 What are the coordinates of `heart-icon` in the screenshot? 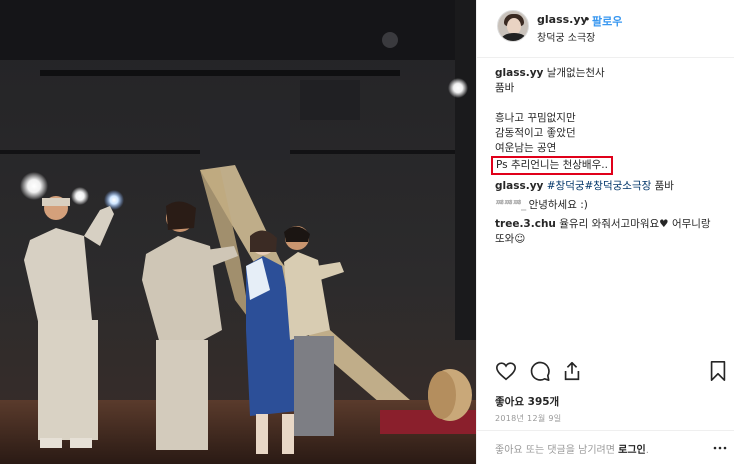 It's located at (506, 371).